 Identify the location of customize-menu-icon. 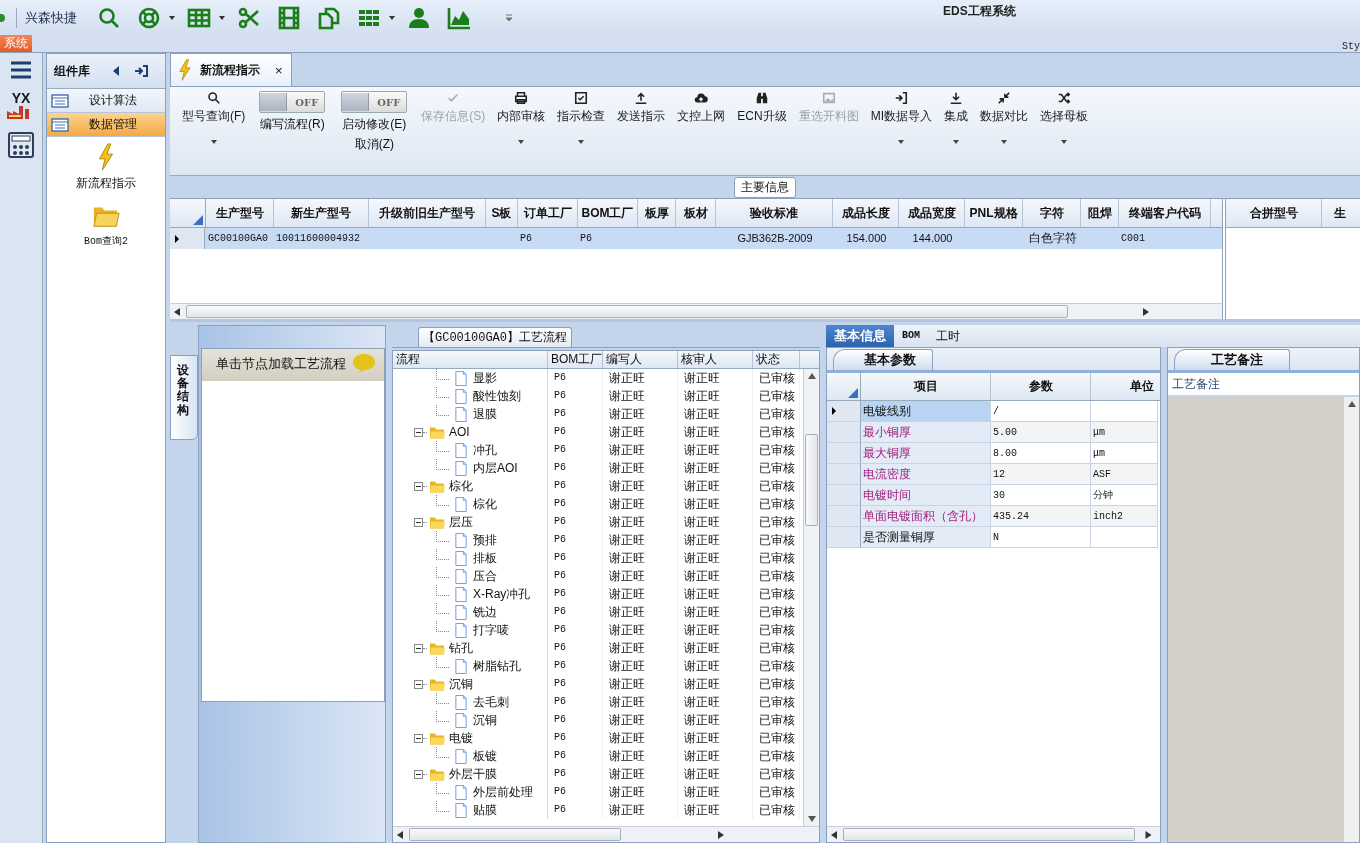
(509, 17).